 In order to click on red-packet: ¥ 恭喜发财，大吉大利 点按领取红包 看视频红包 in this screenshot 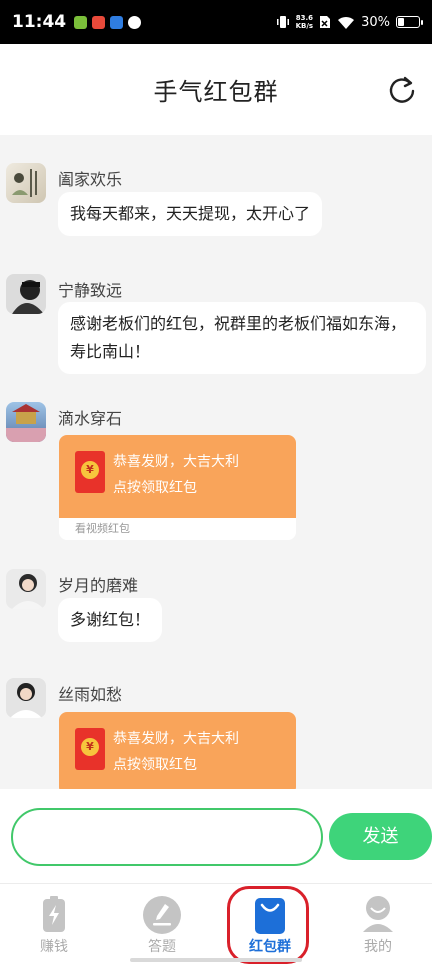, I will do `click(177, 487)`.